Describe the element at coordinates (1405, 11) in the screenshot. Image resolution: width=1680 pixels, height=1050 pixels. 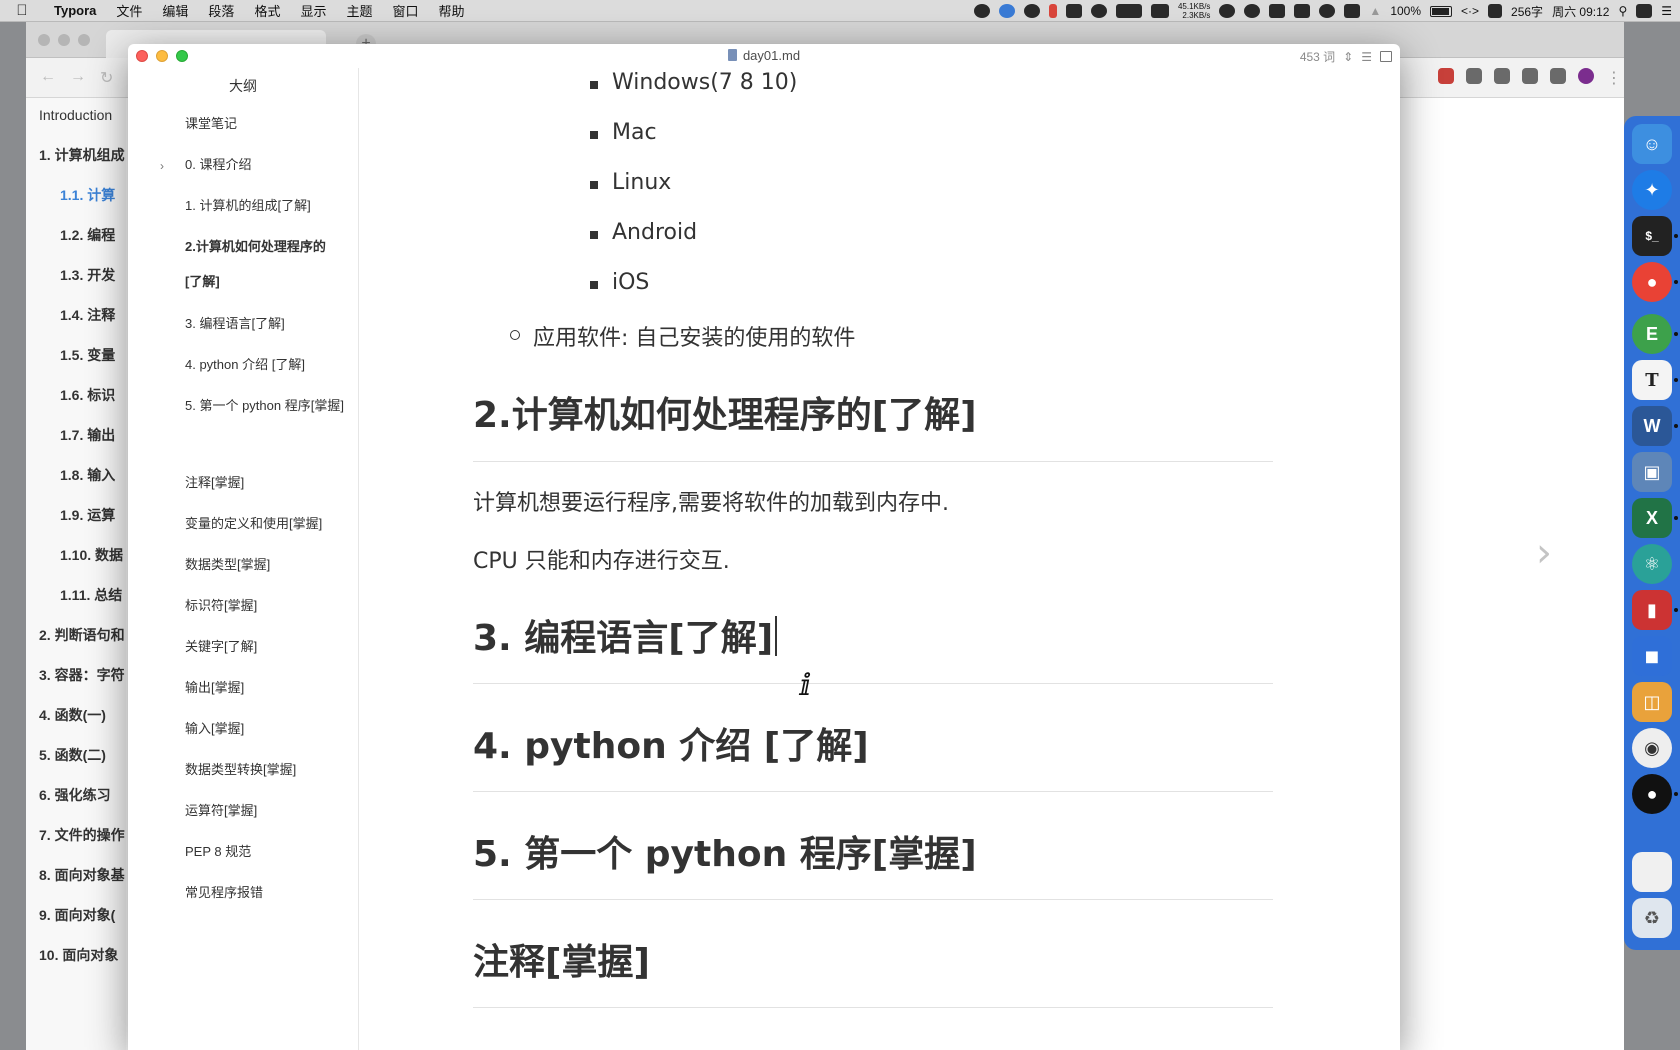
I see `battery-percent: 100%` at that location.